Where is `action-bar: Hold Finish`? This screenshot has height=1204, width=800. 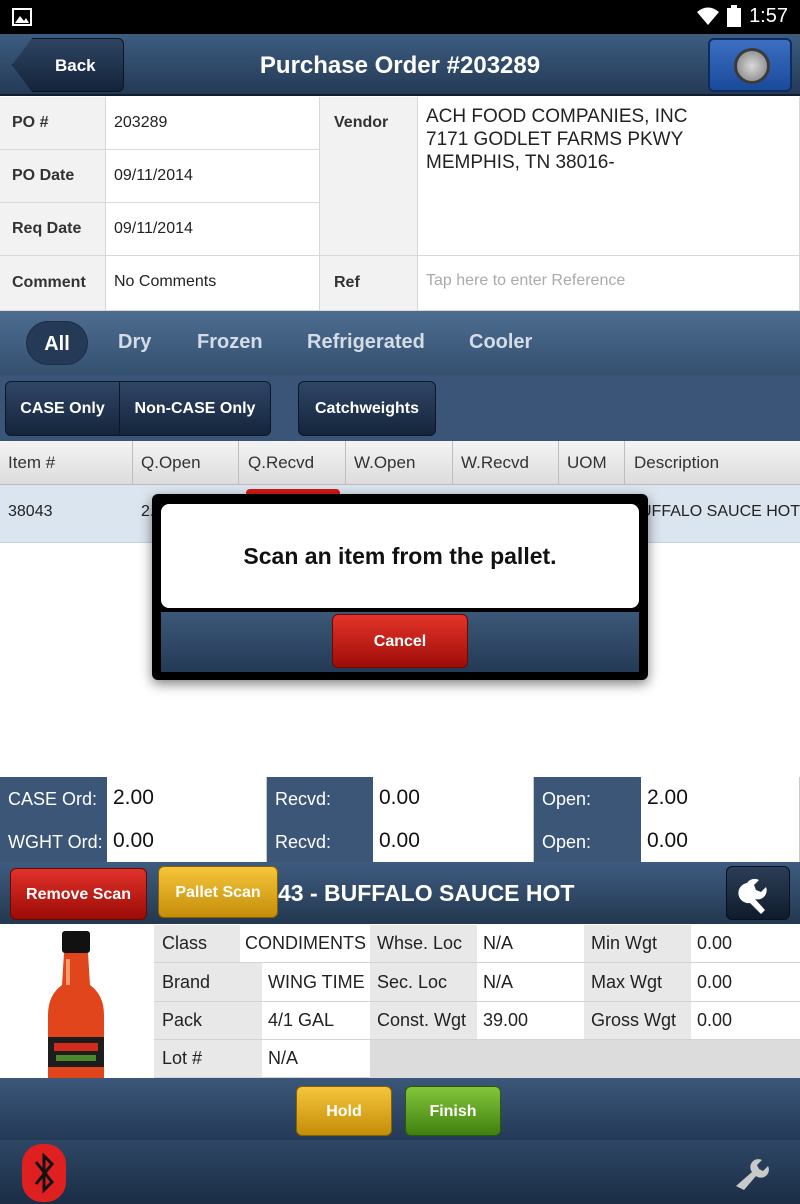 action-bar: Hold Finish is located at coordinates (400, 1109).